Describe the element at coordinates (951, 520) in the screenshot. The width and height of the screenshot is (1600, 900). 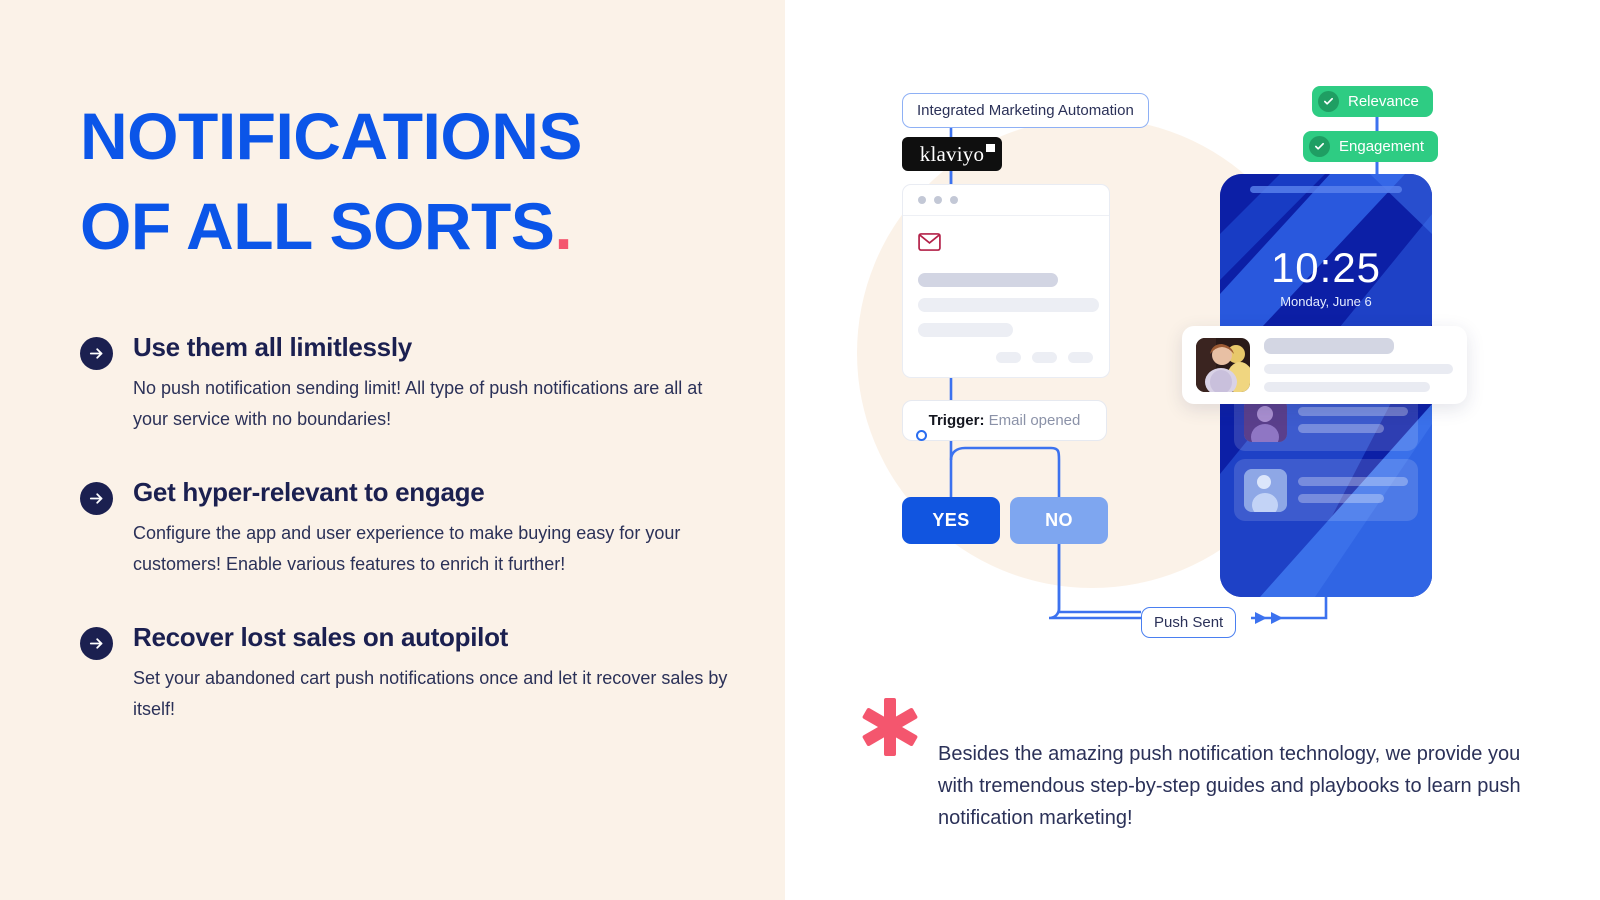
I see `yes-button: YES` at that location.